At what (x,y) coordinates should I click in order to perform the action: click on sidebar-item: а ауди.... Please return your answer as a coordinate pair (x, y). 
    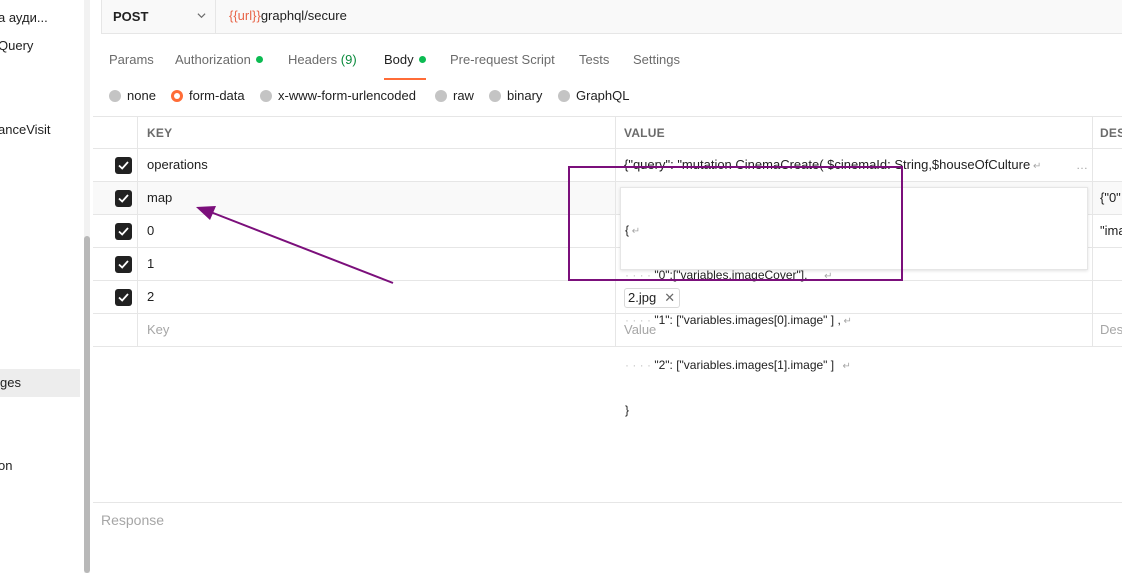
    Looking at the image, I should click on (24, 18).